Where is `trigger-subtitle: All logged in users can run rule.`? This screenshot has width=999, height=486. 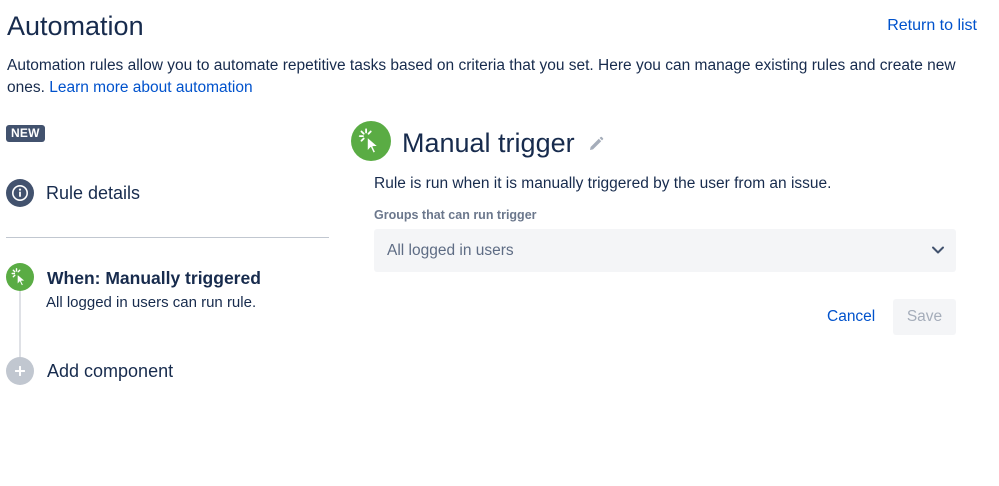 trigger-subtitle: All logged in users can run rule. is located at coordinates (151, 302).